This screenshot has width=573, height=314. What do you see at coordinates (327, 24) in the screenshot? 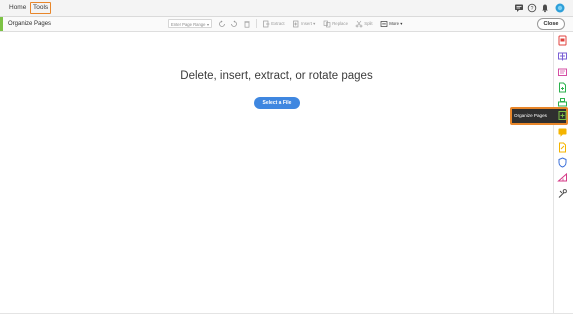
I see `replace-icon` at bounding box center [327, 24].